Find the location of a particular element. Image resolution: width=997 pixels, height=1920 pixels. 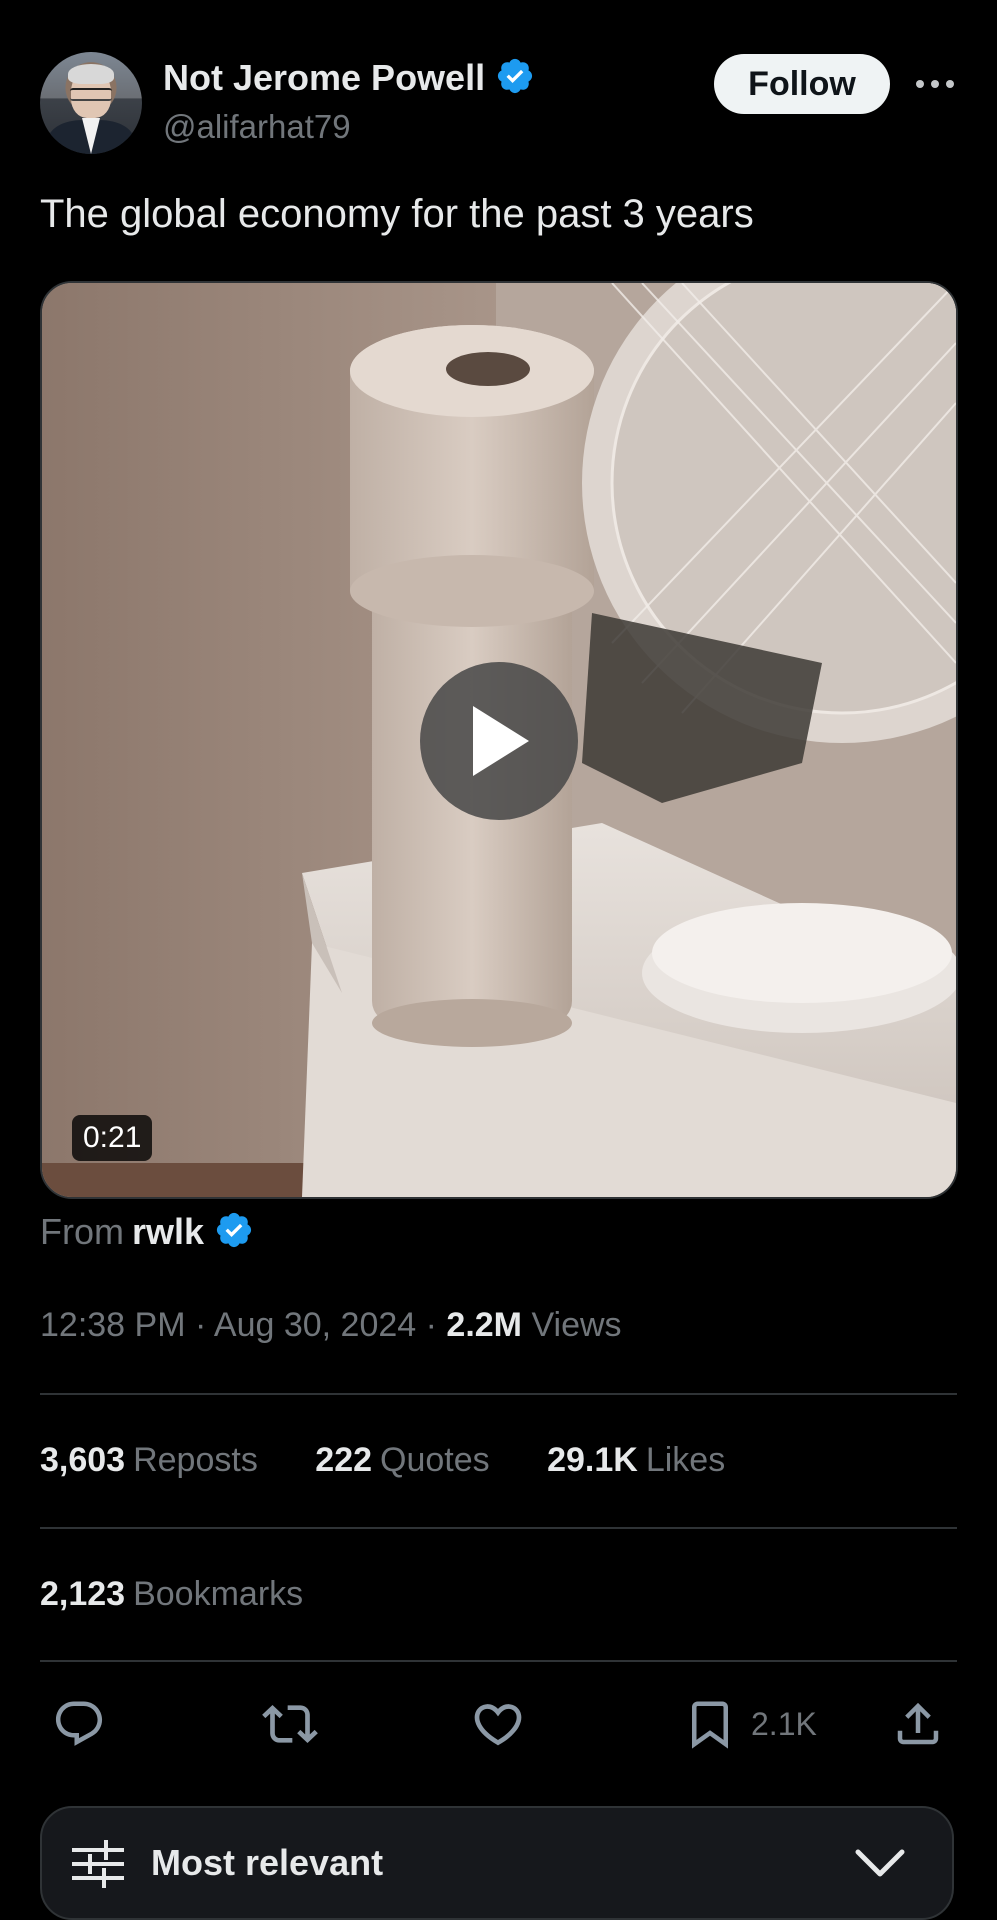

like-button is located at coordinates (498, 1724).